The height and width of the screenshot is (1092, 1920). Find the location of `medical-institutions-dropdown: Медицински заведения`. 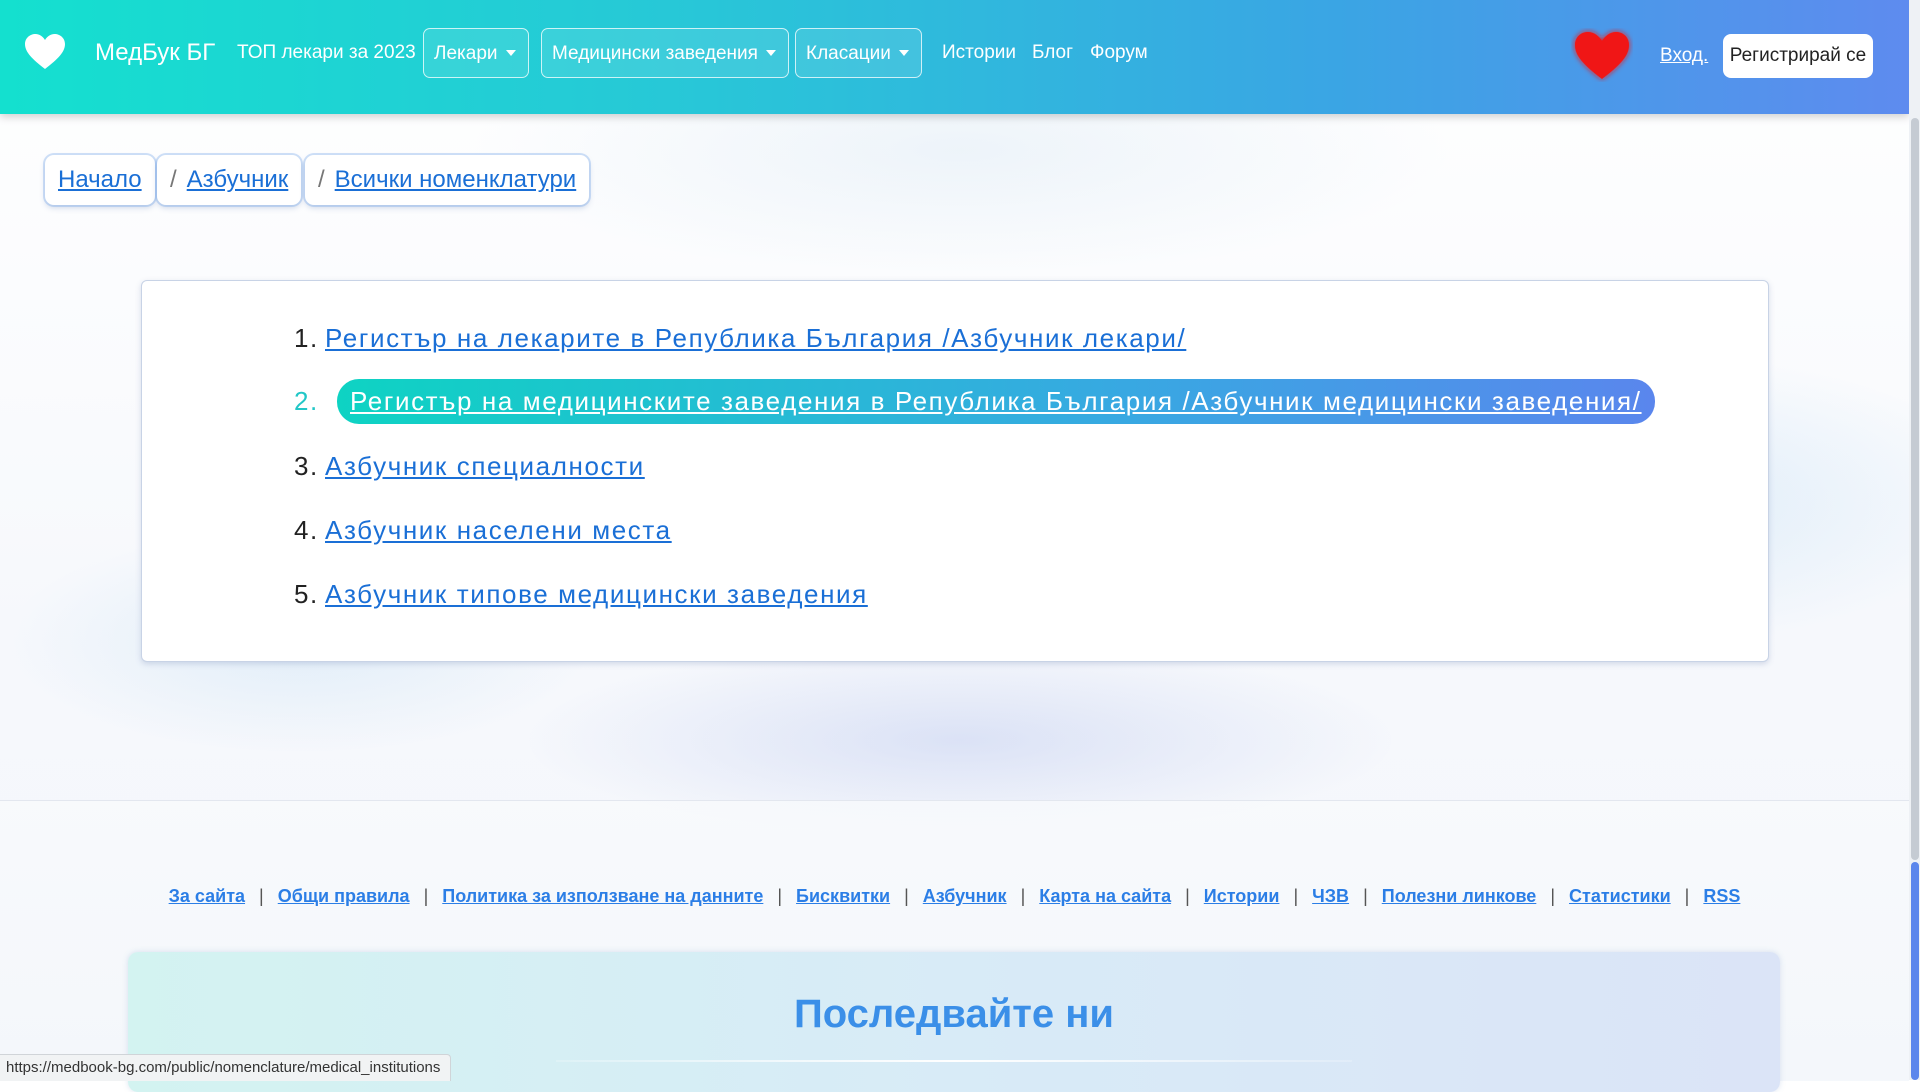

medical-institutions-dropdown: Медицински заведения is located at coordinates (665, 53).